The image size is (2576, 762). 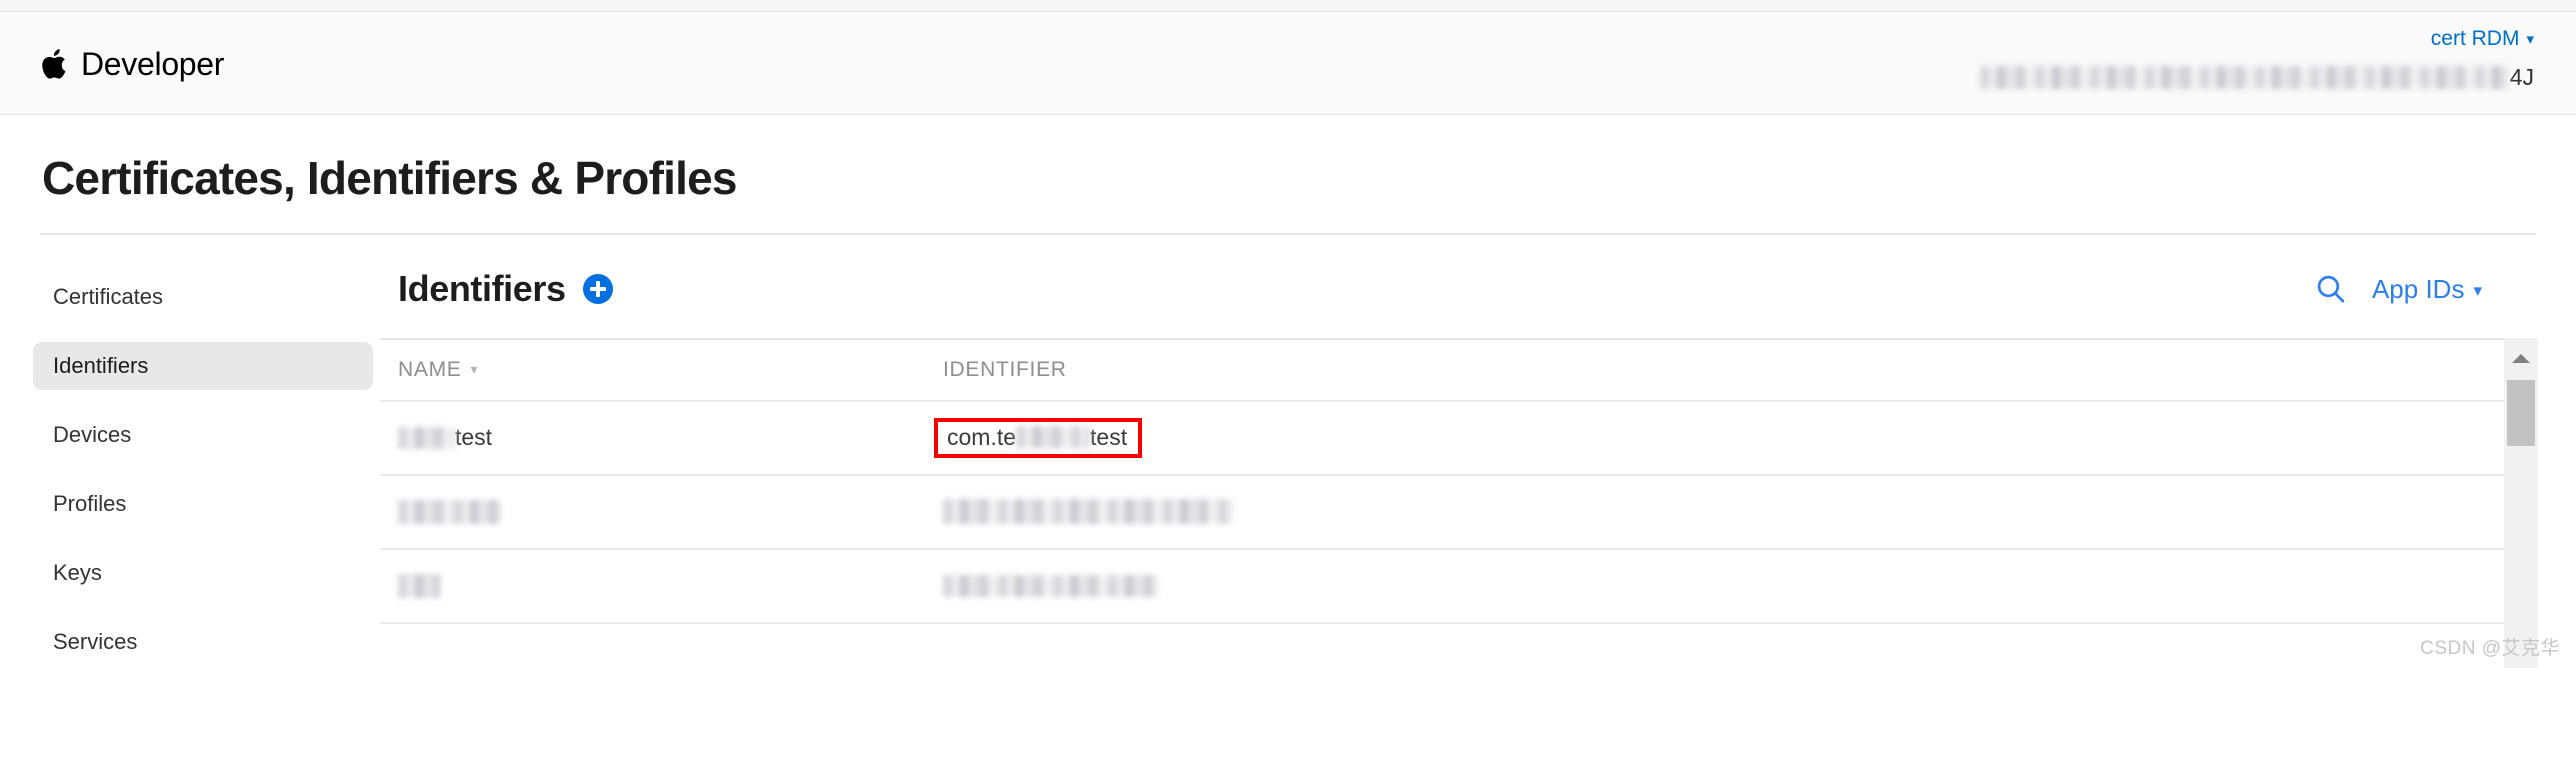 I want to click on filter-label: App IDs, so click(x=2418, y=288).